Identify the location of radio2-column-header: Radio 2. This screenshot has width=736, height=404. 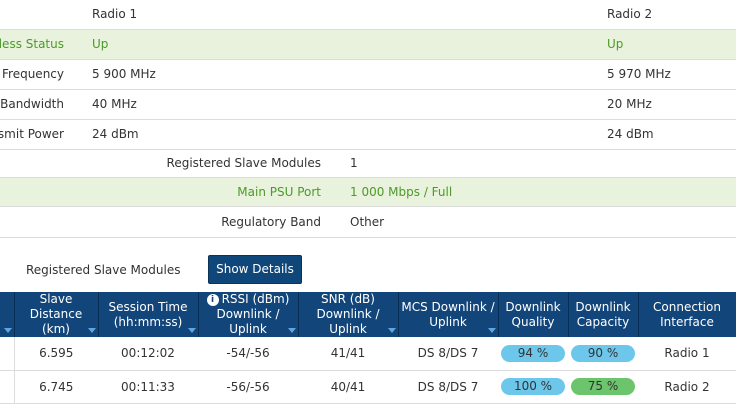
(630, 14).